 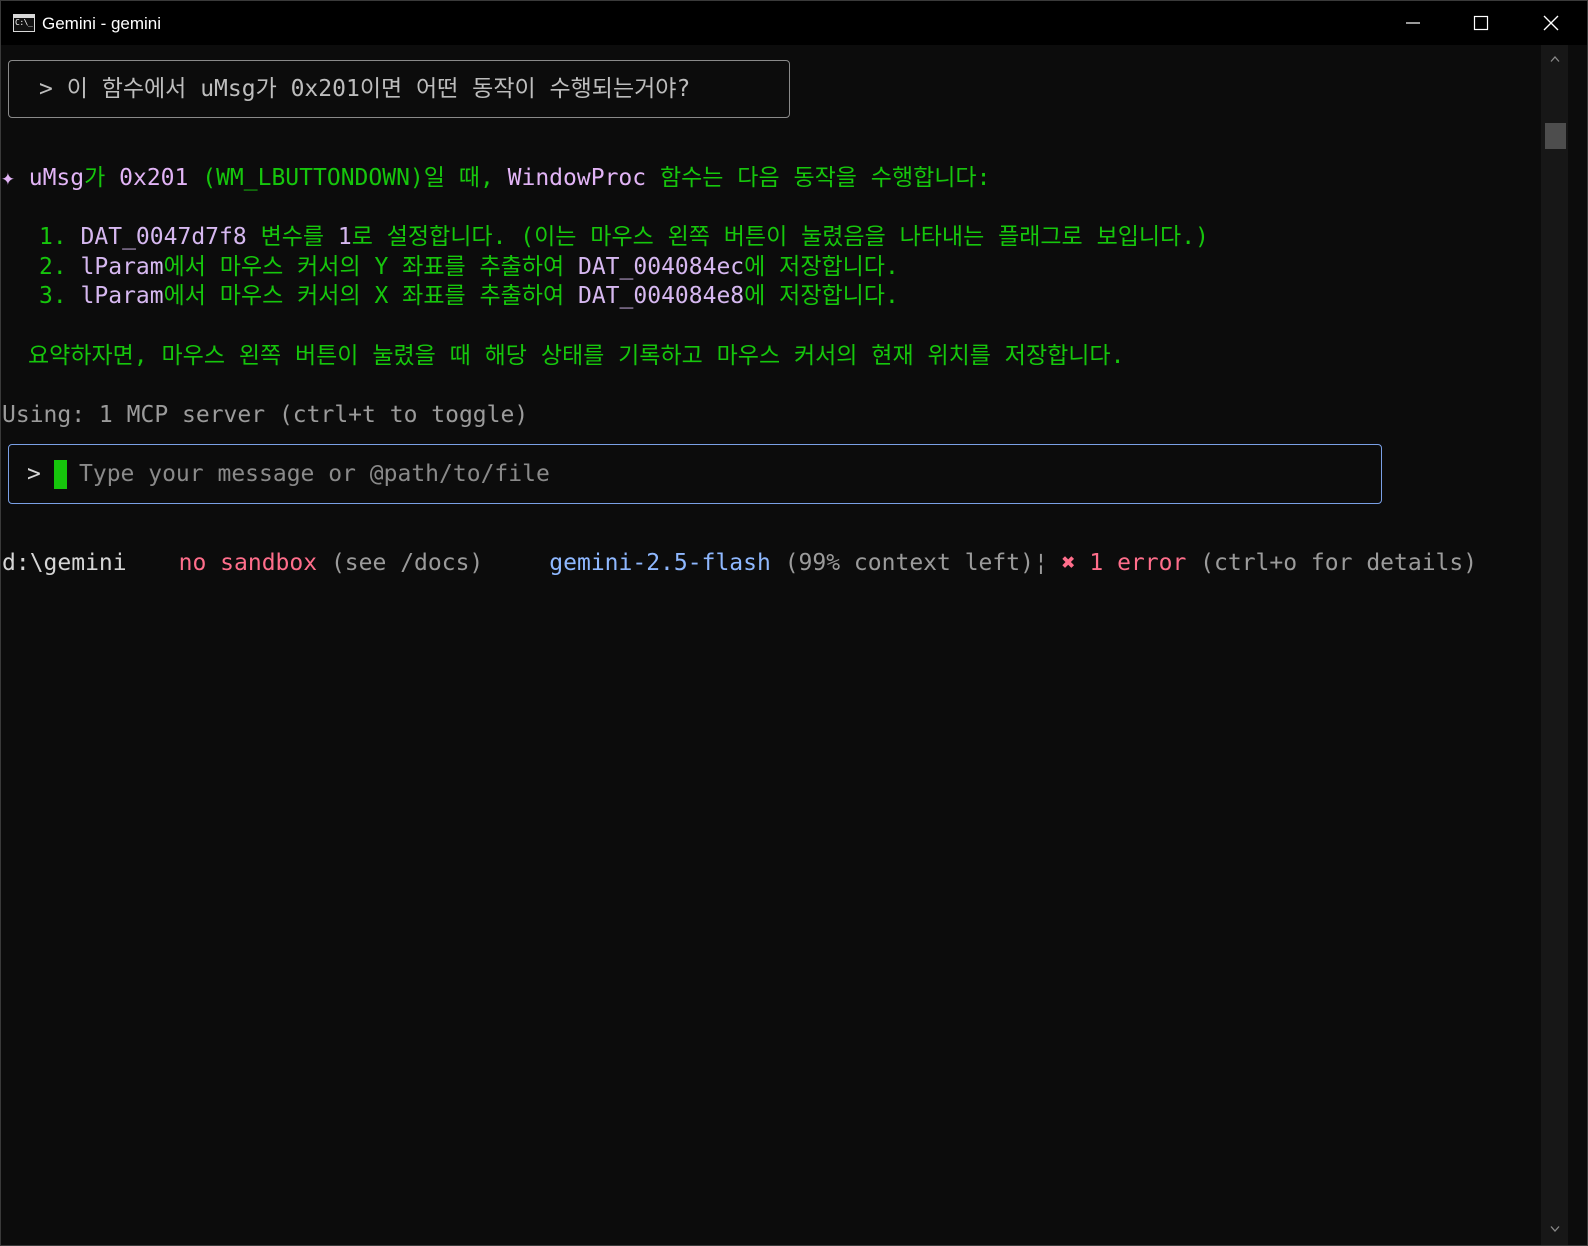 What do you see at coordinates (660, 563) in the screenshot?
I see `model-name: gemini-2.5-flash` at bounding box center [660, 563].